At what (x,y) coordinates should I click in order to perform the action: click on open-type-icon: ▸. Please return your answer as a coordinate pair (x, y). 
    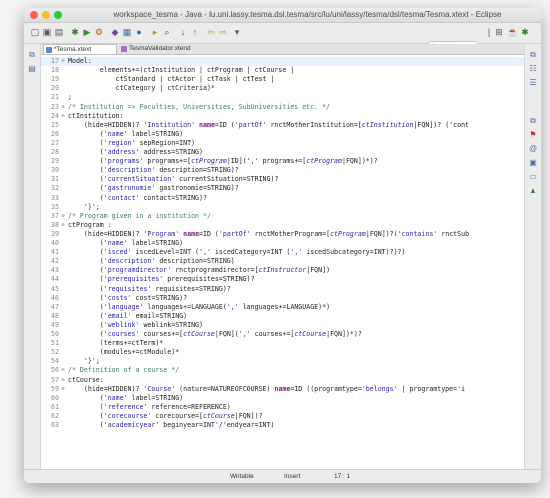
    Looking at the image, I should click on (155, 32).